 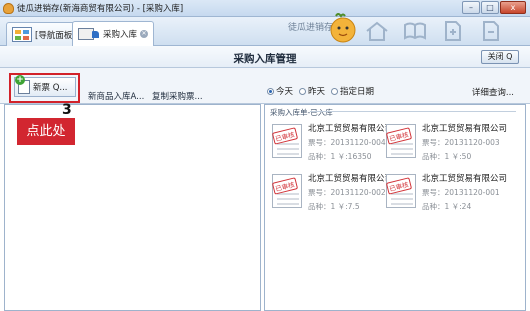 What do you see at coordinates (500, 57) in the screenshot?
I see `close-page-button: 关闭 Q` at bounding box center [500, 57].